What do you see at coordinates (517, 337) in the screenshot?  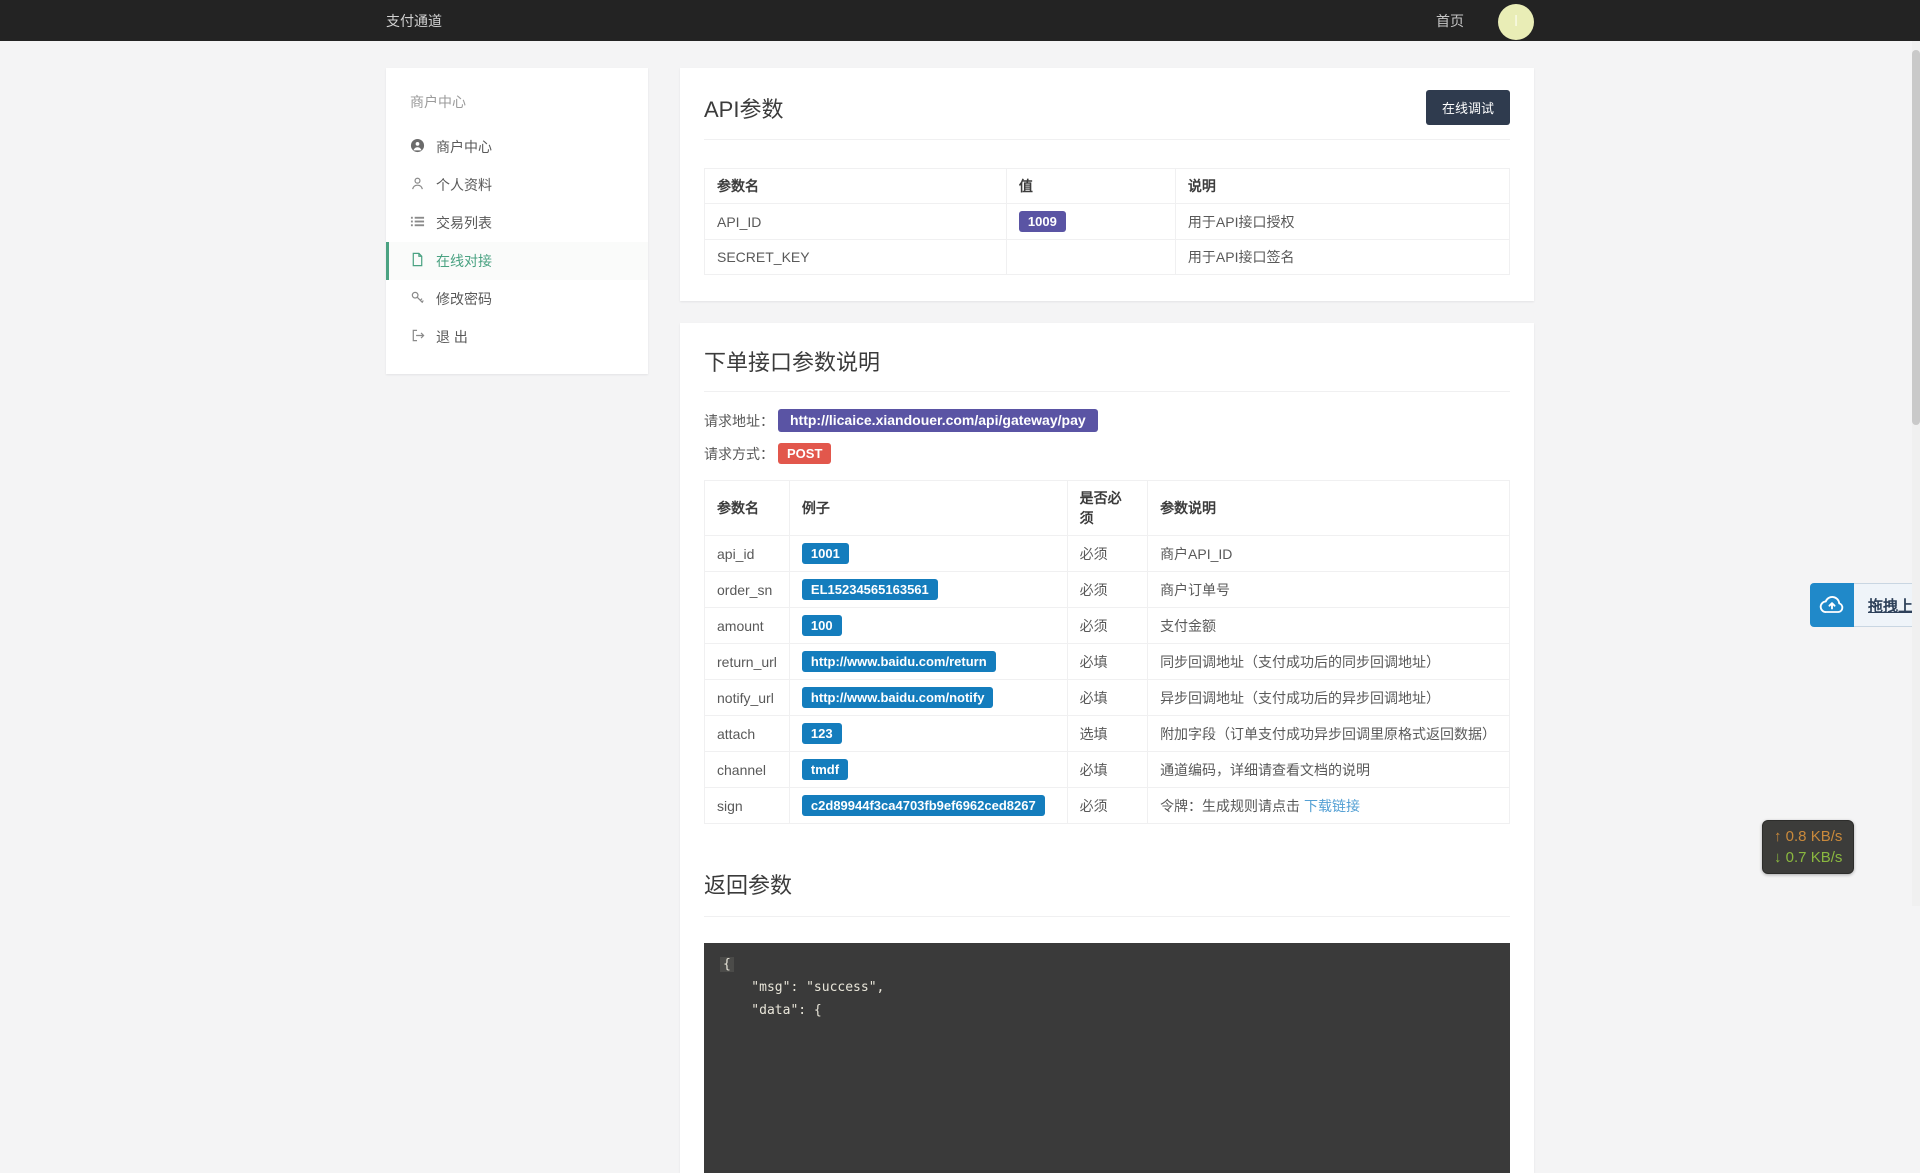 I see `sidebar-item-logout: 退 出` at bounding box center [517, 337].